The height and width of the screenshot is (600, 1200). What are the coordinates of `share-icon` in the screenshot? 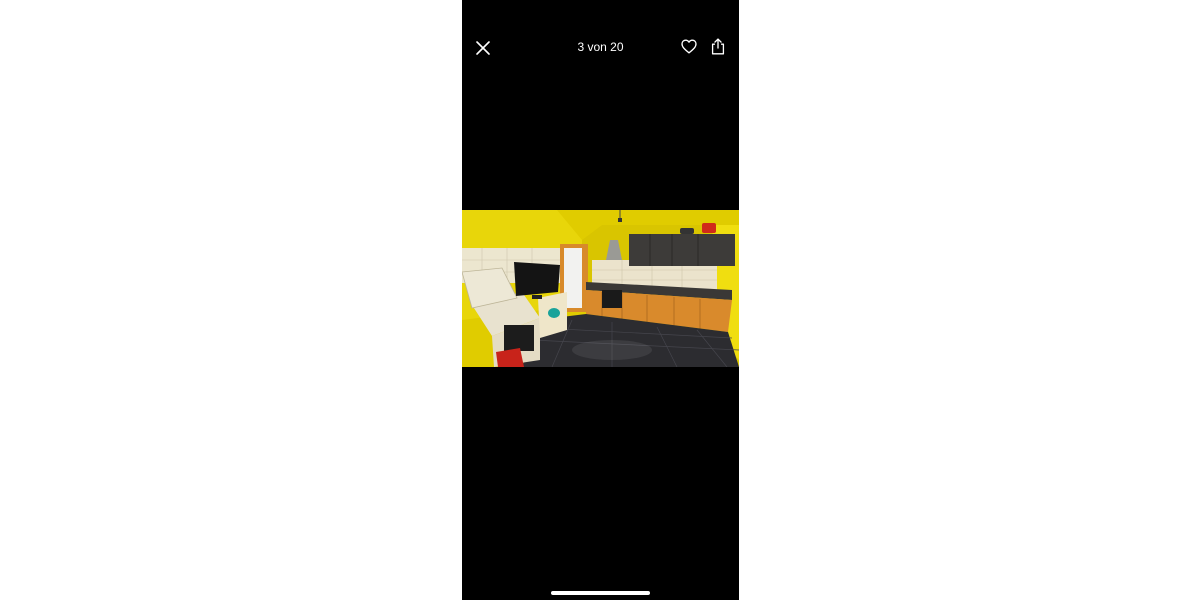 It's located at (718, 46).